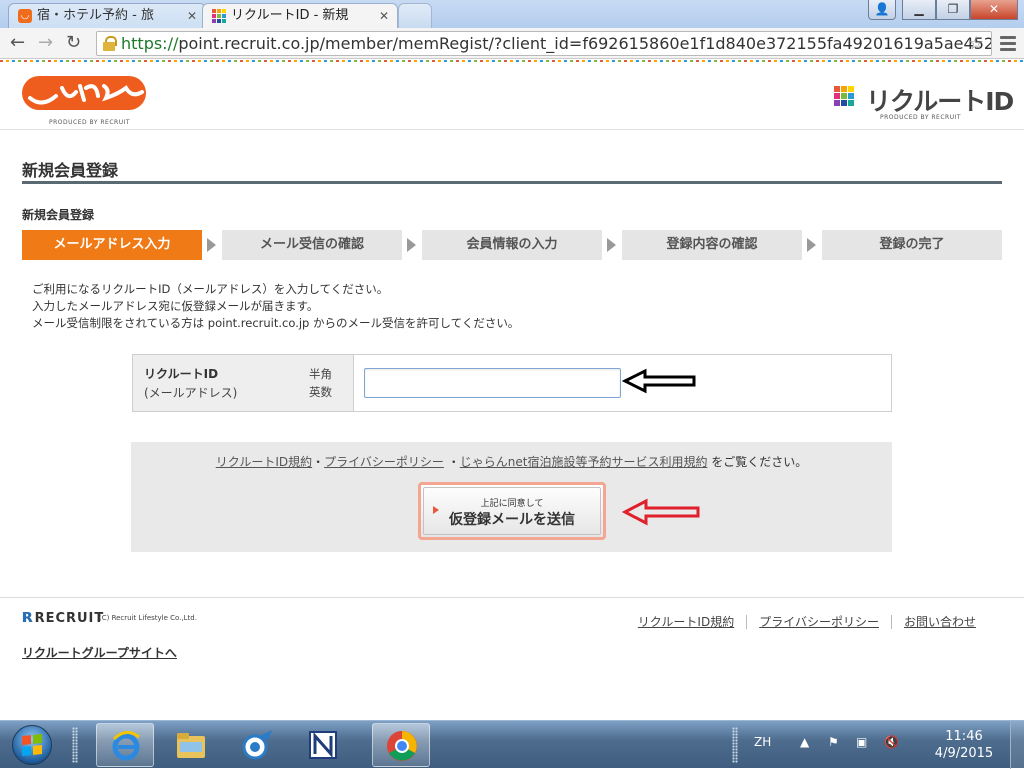  What do you see at coordinates (219, 16) in the screenshot?
I see `recruit-favicon-icon` at bounding box center [219, 16].